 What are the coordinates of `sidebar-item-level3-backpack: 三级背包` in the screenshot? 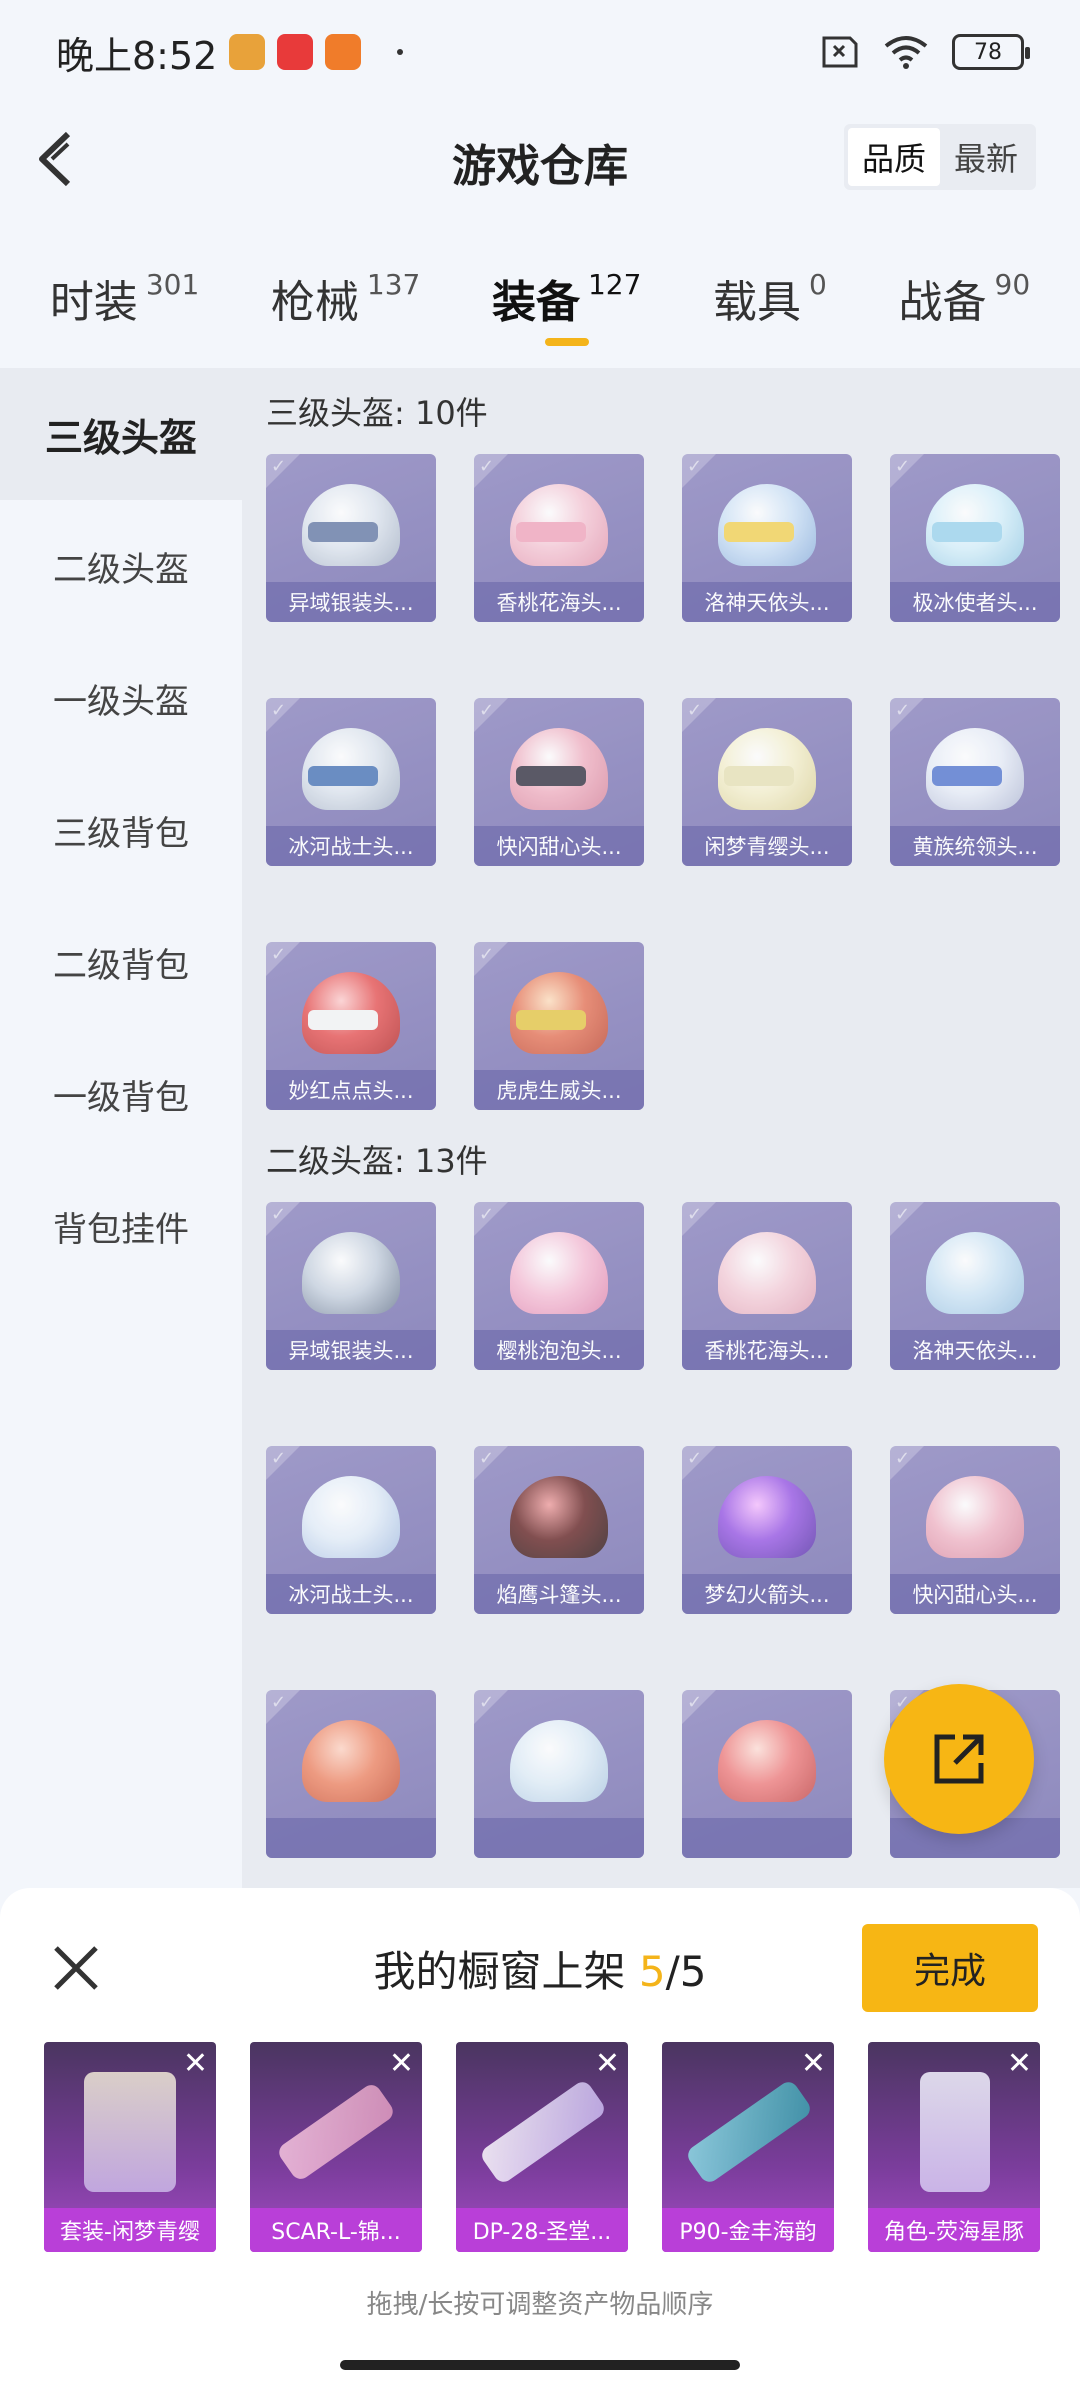 It's located at (121, 830).